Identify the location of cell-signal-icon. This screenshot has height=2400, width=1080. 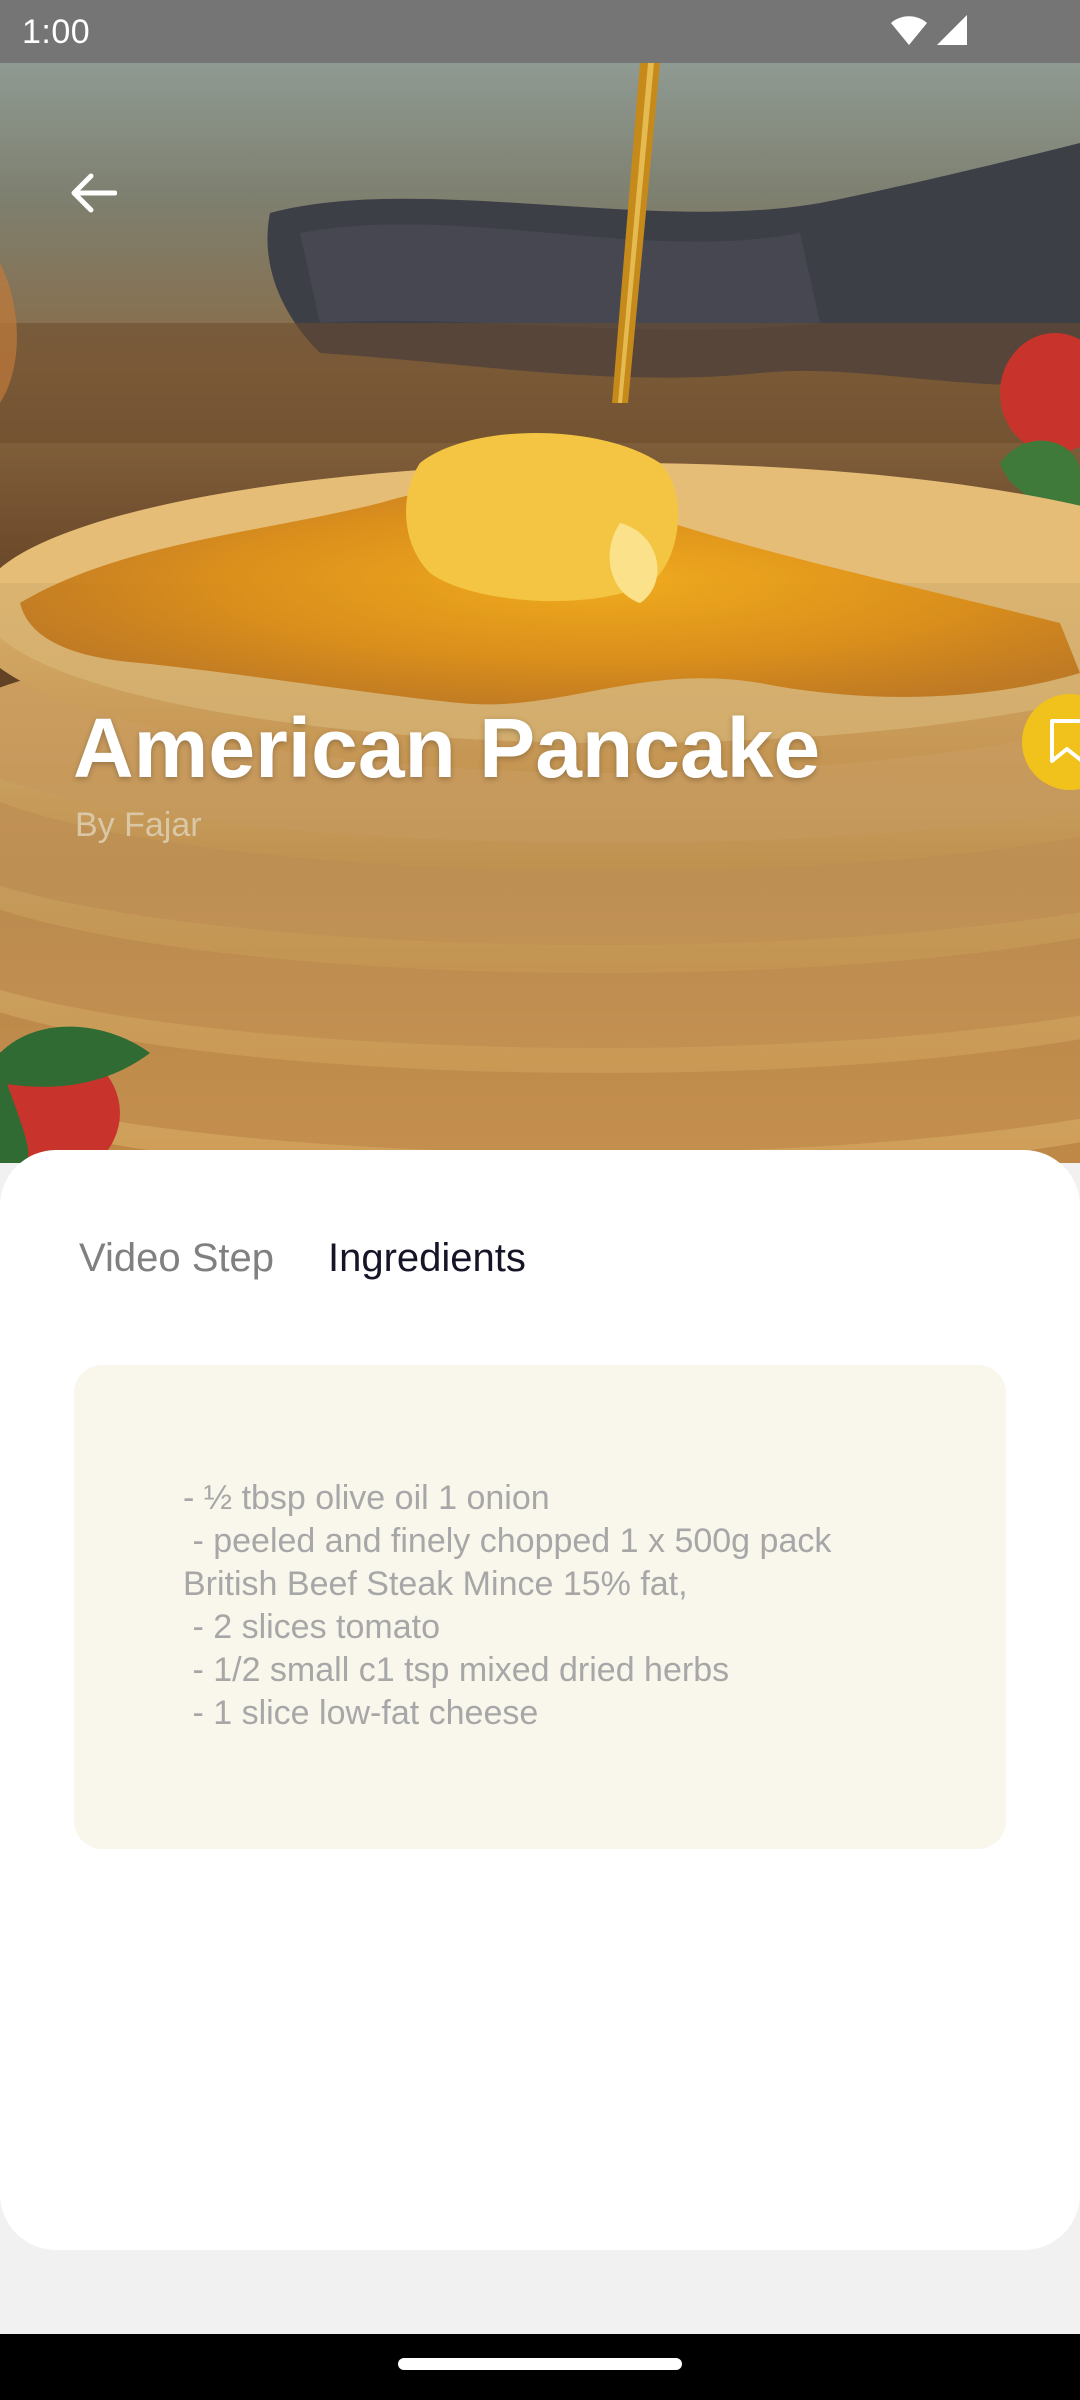
(952, 30).